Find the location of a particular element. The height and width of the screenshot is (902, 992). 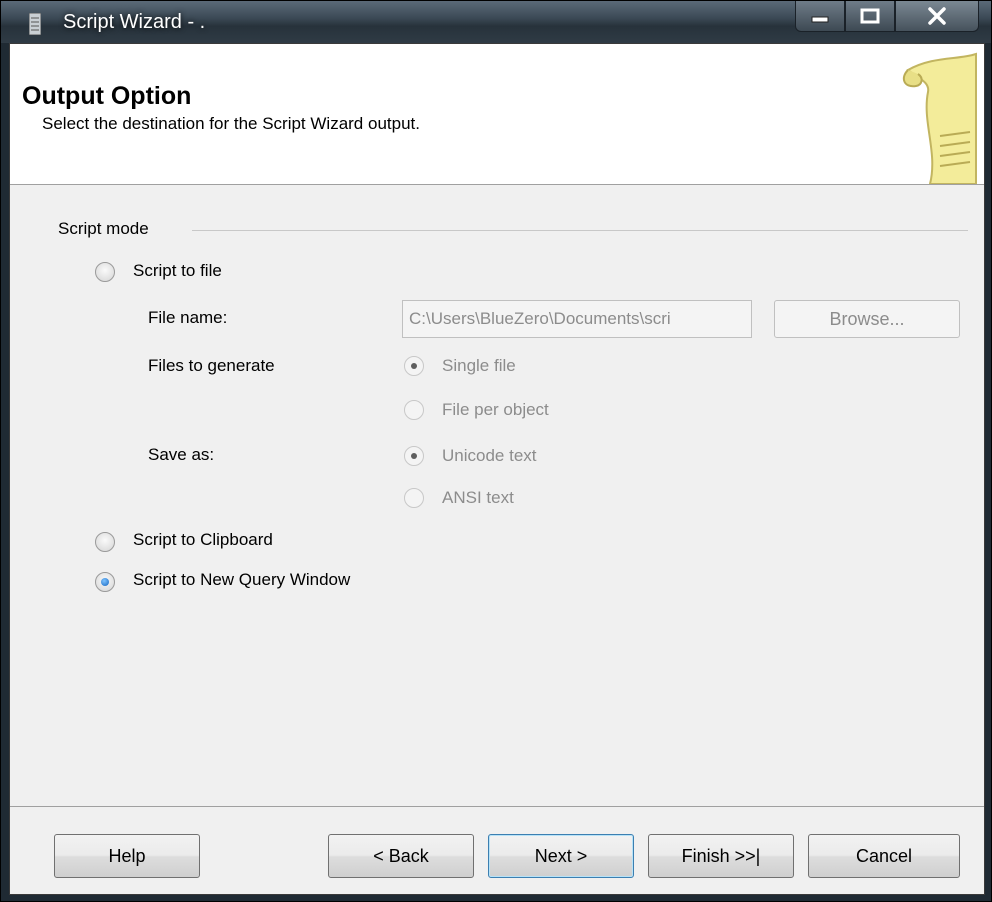

script-to-query-window-radio is located at coordinates (105, 582).